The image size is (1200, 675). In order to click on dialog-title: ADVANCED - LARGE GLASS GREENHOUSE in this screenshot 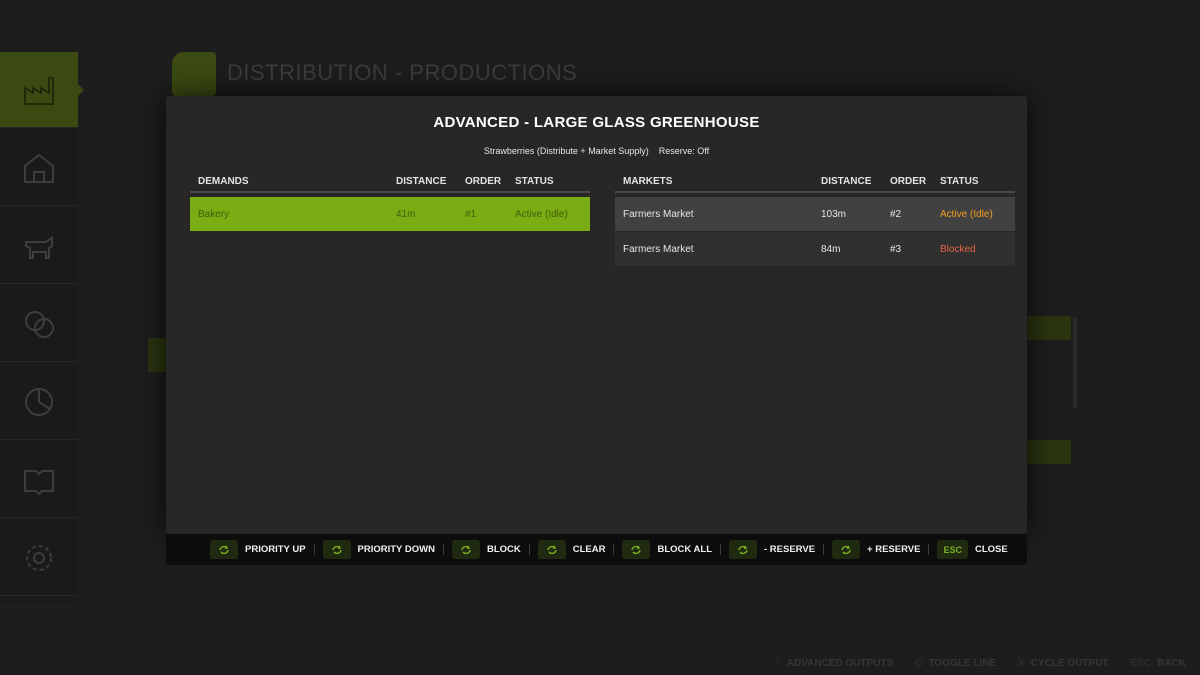, I will do `click(596, 122)`.